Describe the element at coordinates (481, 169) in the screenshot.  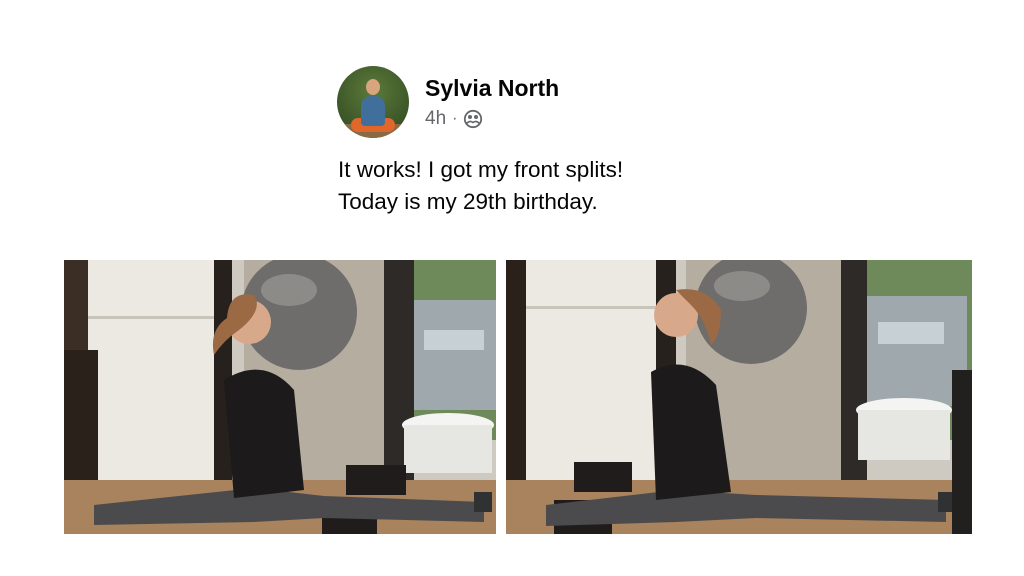
I see `post-text-line-1: It works! I got my front splits!` at that location.